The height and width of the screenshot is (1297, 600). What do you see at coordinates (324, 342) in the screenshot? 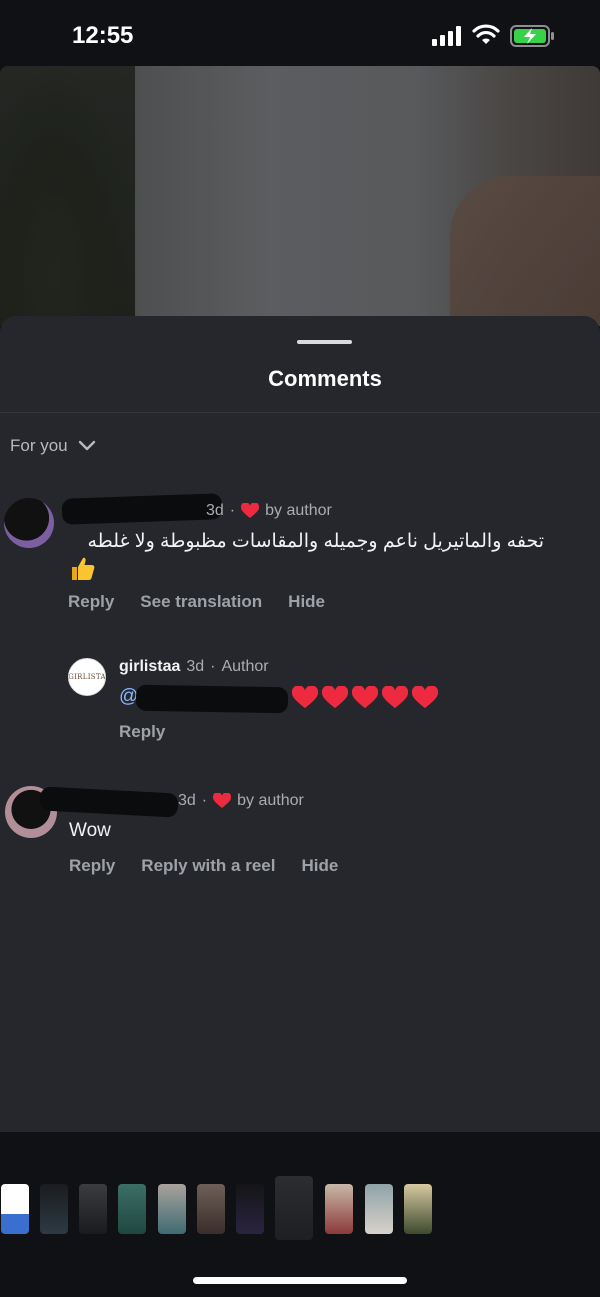
I see `sheet-drag-handle` at bounding box center [324, 342].